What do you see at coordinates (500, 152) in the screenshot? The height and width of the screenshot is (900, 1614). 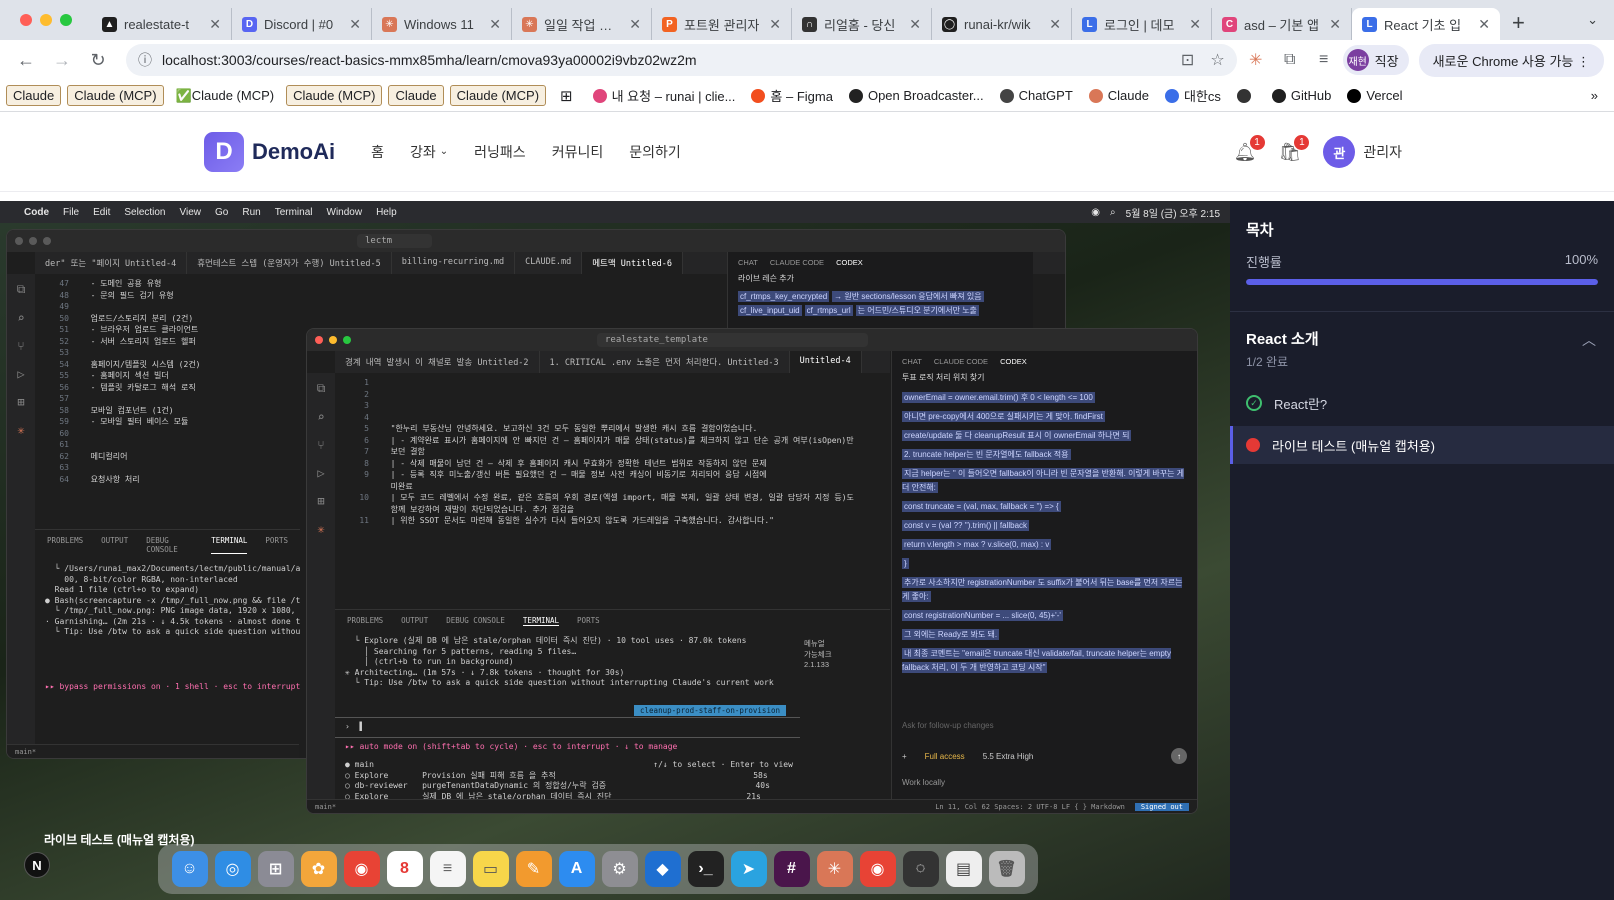 I see `nav-learning-path: 러닝패스` at bounding box center [500, 152].